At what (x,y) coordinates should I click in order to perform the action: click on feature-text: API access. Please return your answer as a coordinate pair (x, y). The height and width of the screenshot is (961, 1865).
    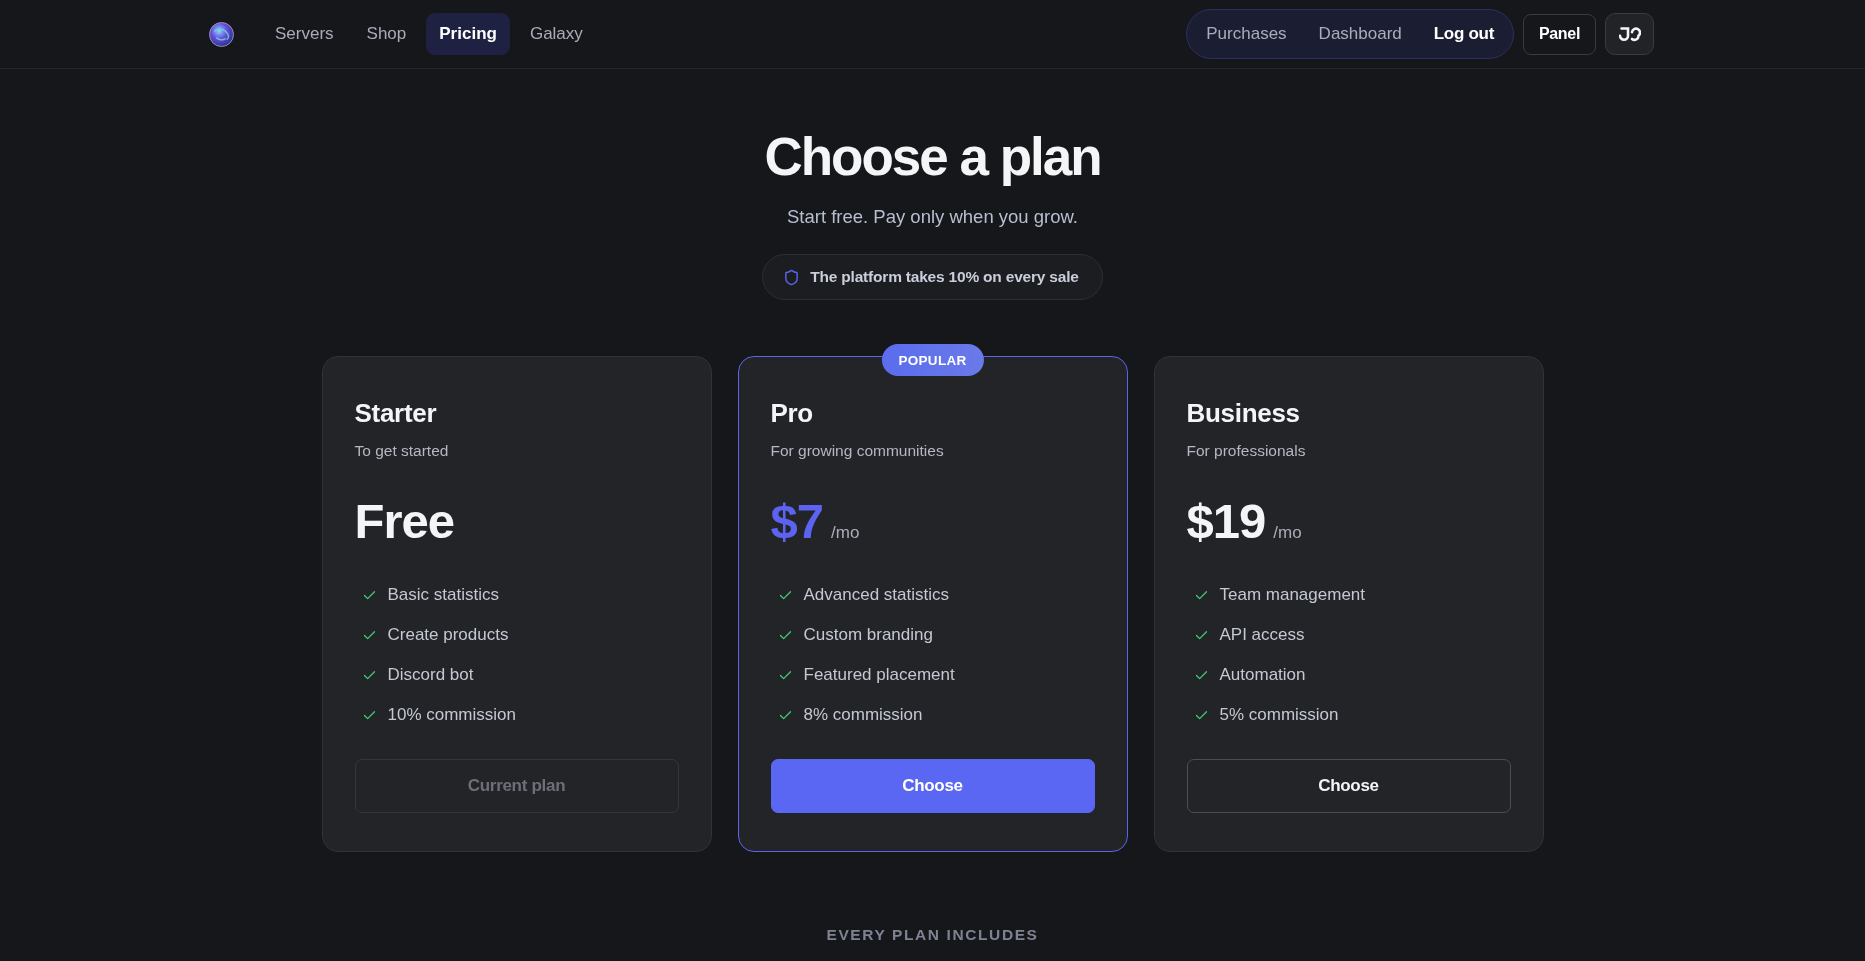
    Looking at the image, I should click on (1262, 635).